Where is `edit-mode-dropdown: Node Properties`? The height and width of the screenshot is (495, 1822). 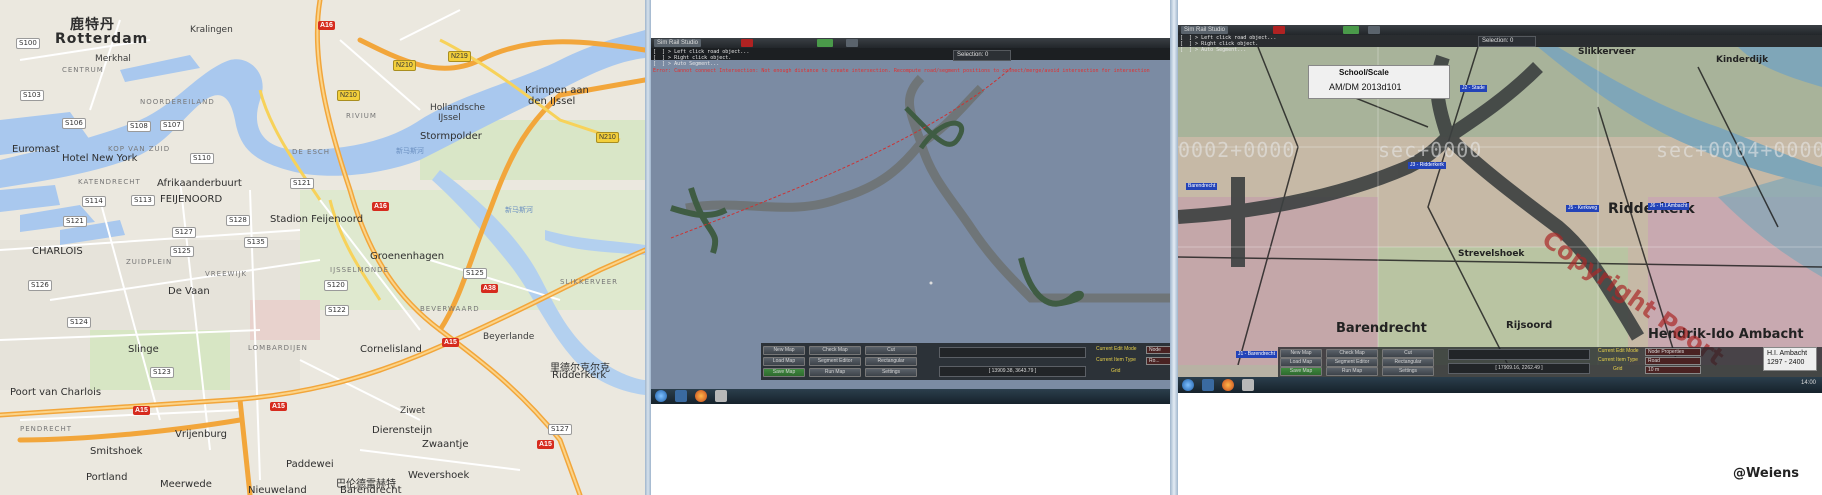
edit-mode-dropdown: Node Properties is located at coordinates (1673, 352).